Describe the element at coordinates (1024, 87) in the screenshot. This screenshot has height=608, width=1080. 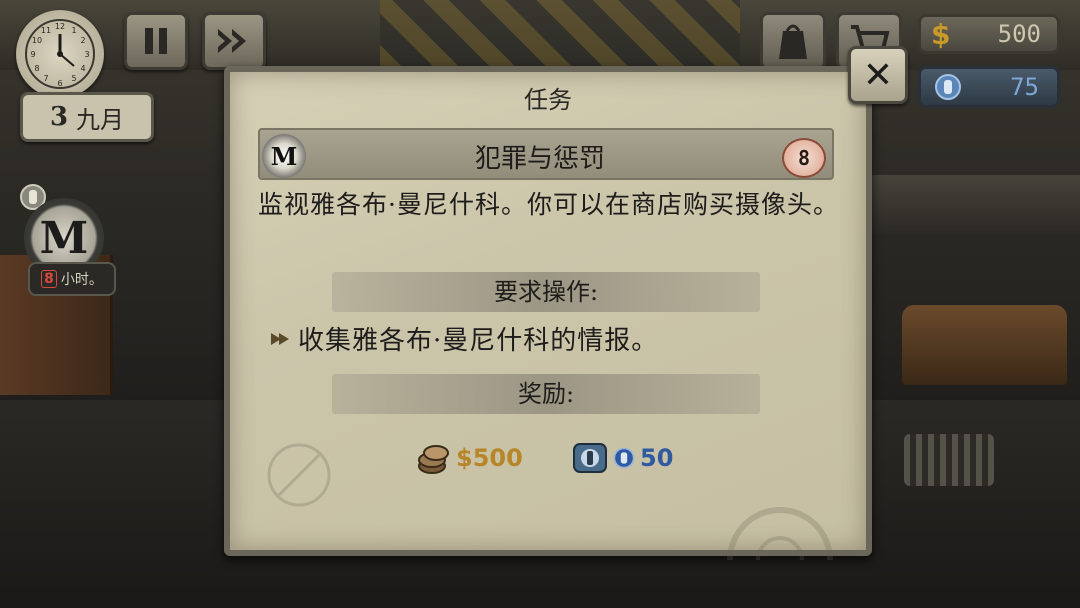
I see `reputation-value: 75` at that location.